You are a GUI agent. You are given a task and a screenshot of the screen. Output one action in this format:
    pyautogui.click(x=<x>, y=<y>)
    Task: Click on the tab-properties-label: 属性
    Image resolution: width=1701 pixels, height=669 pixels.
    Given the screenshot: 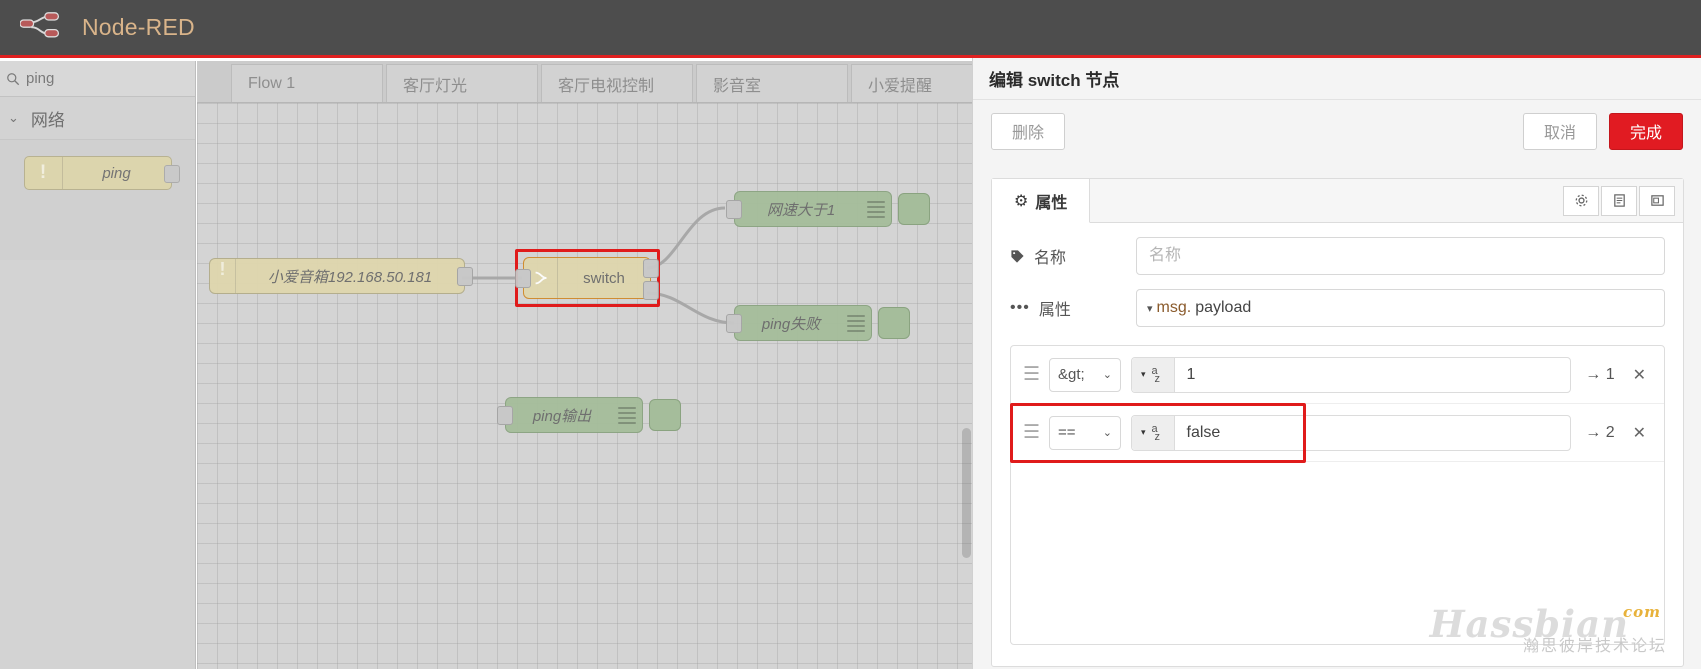 What is the action you would take?
    pyautogui.click(x=1051, y=203)
    